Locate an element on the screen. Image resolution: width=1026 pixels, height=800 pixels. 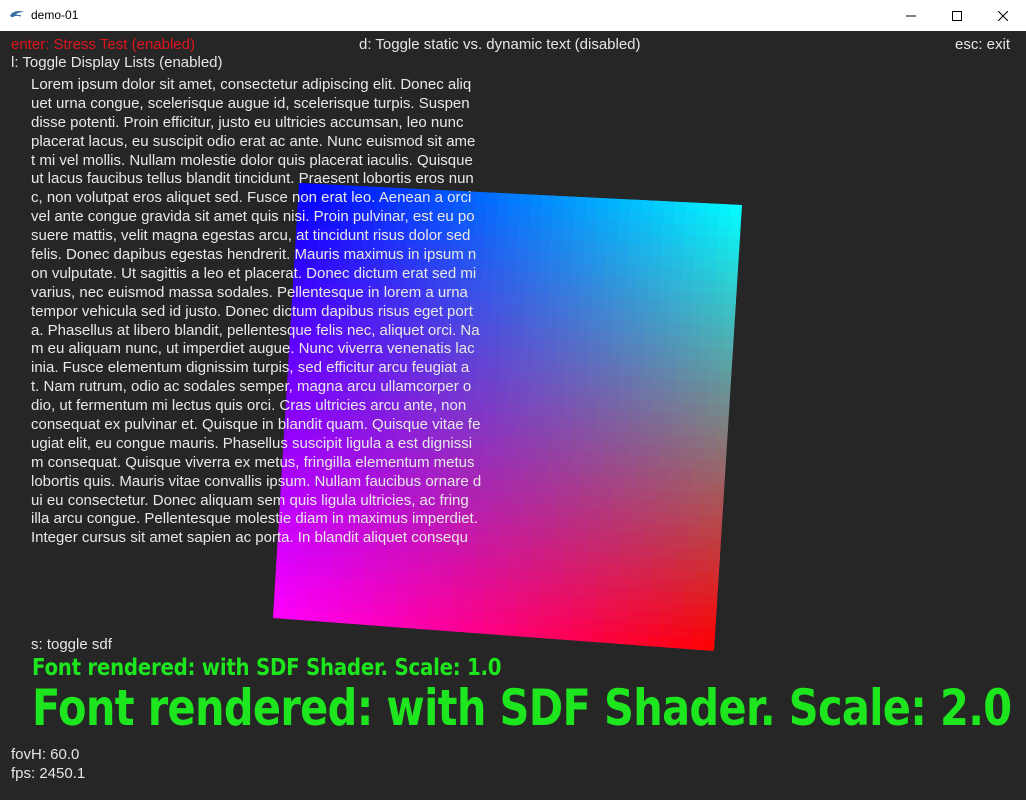
minimize-button is located at coordinates (911, 15).